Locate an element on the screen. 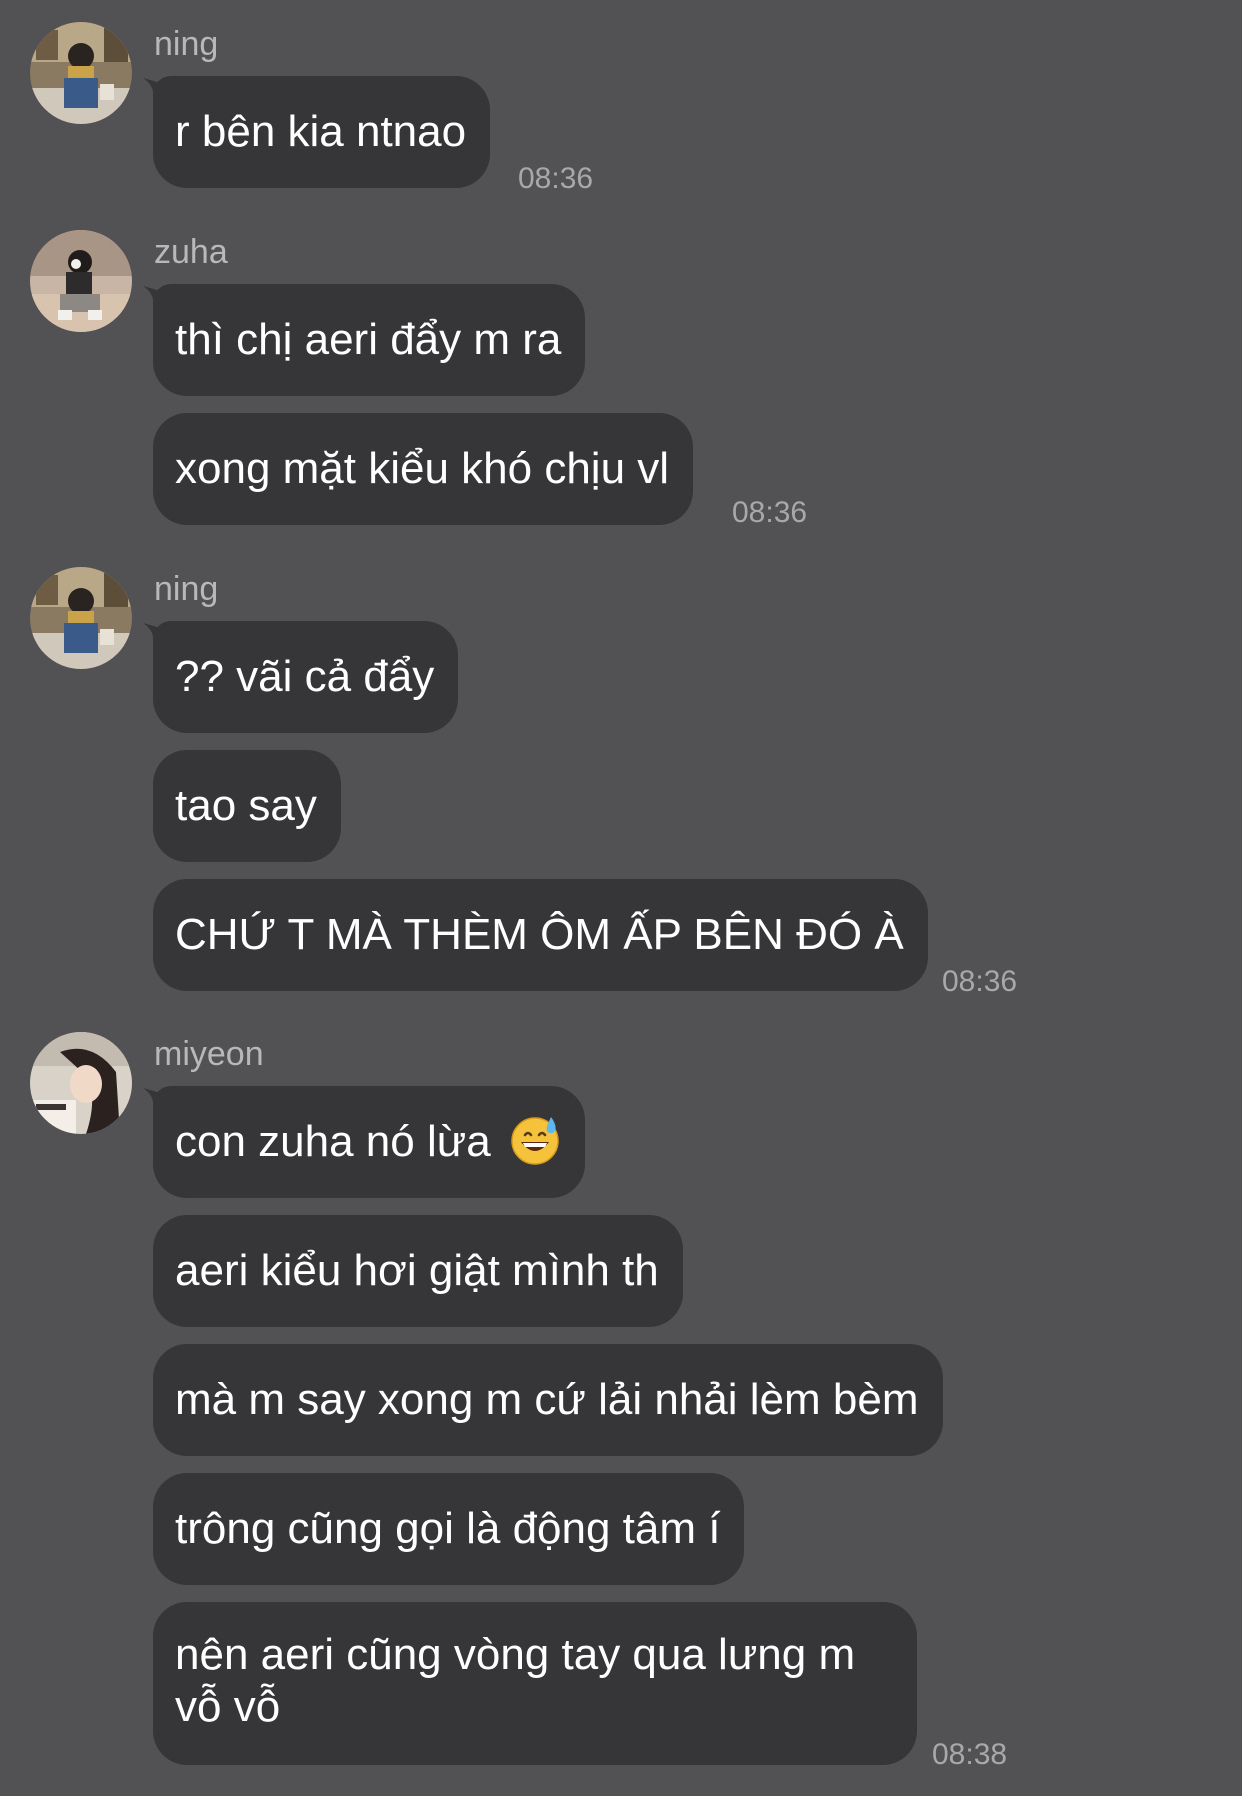 The image size is (1242, 1796). message-bubble: mà m say xong m cứ lải nhải lèm bèm is located at coordinates (548, 1400).